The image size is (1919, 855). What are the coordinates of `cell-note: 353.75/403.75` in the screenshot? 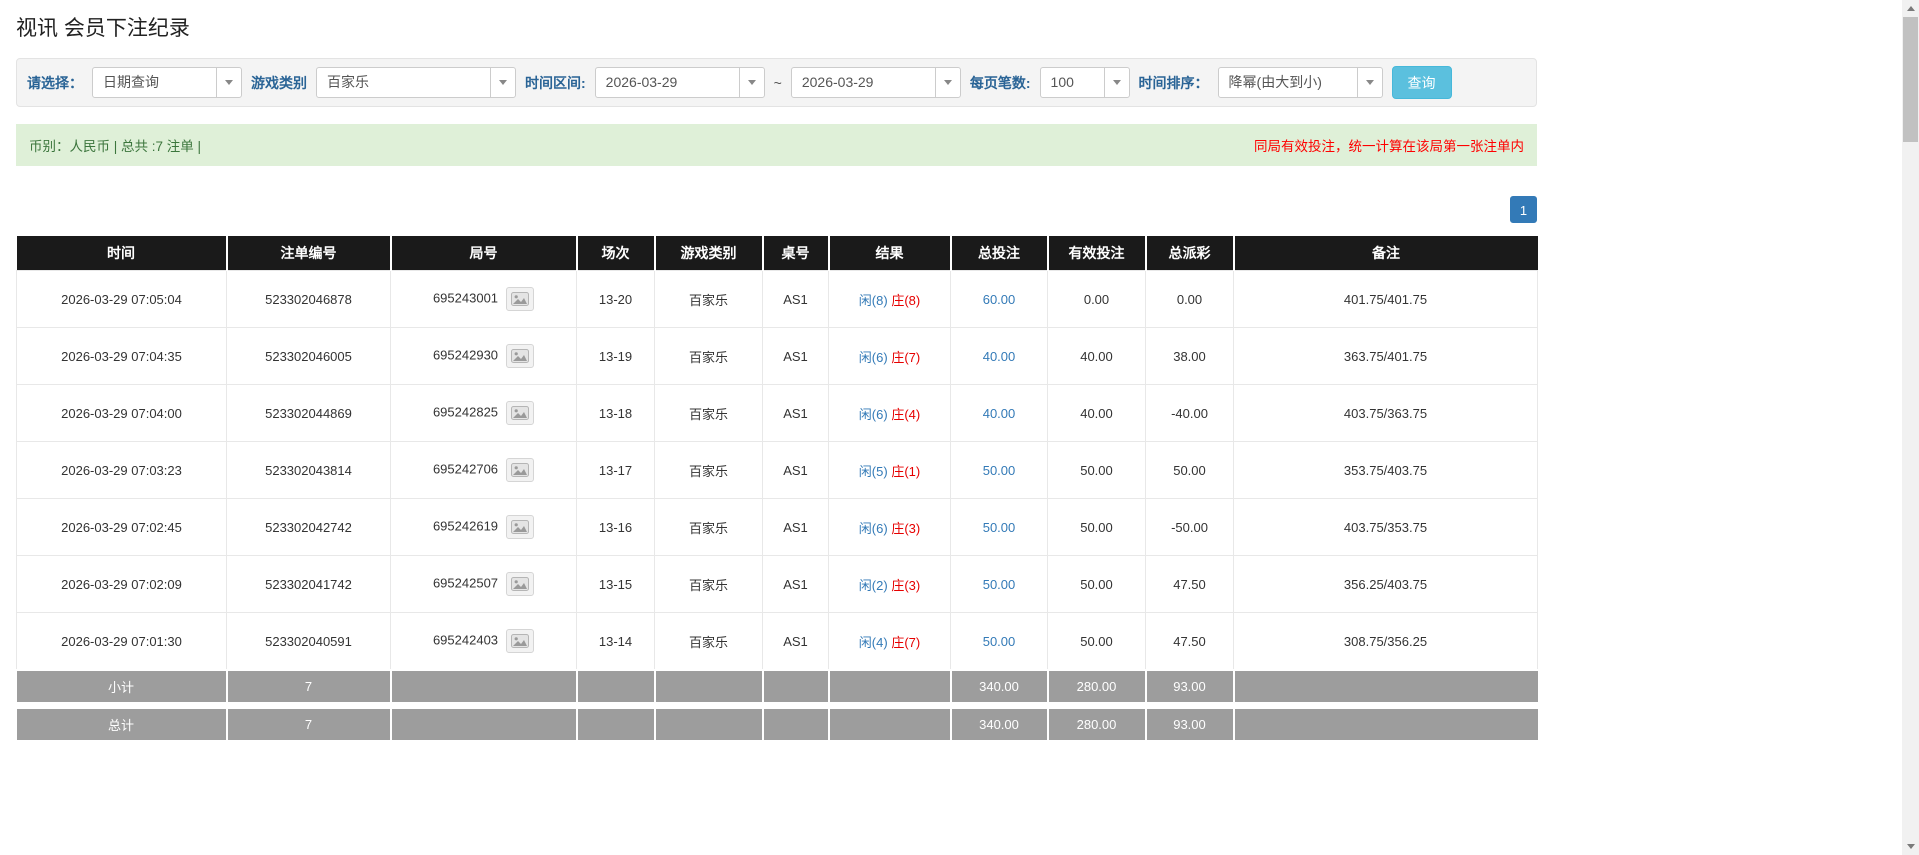 It's located at (1385, 470).